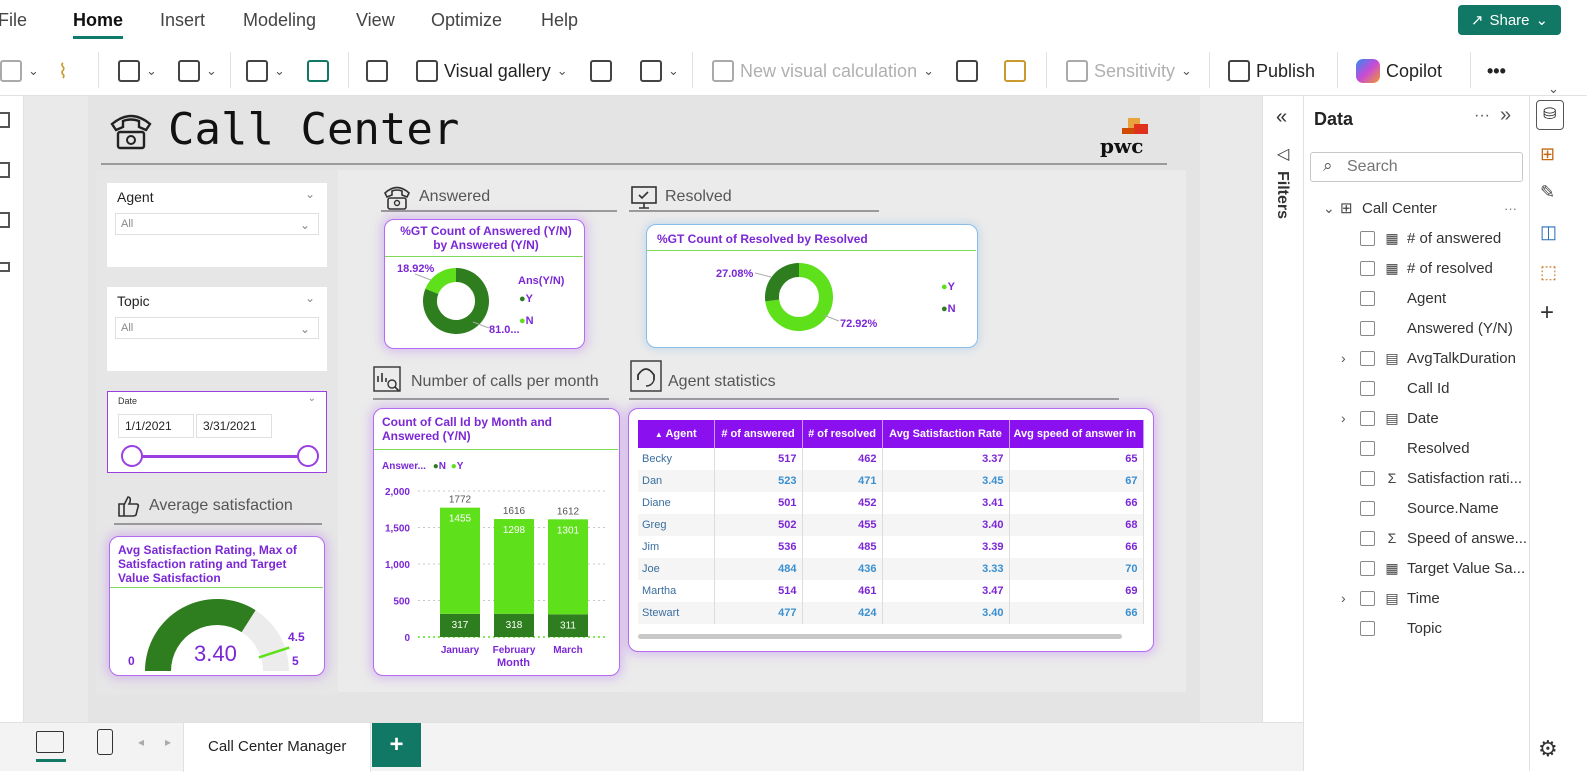 The image size is (1587, 772). I want to click on model-view-icon, so click(5, 220).